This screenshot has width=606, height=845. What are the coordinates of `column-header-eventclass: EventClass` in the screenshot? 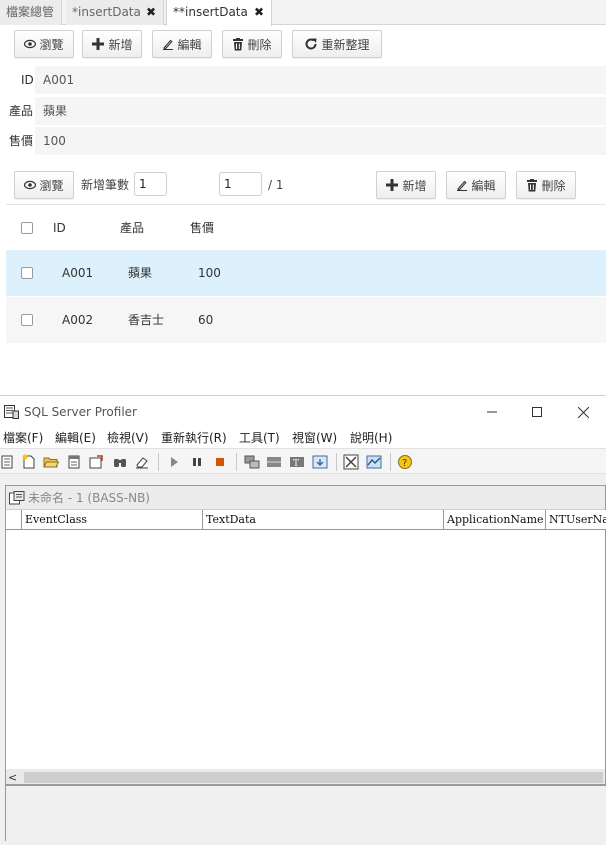 It's located at (112, 520).